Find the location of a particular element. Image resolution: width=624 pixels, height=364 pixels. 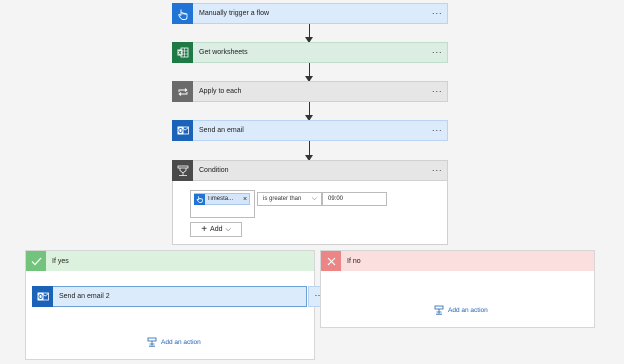

excel-icon is located at coordinates (182, 52).